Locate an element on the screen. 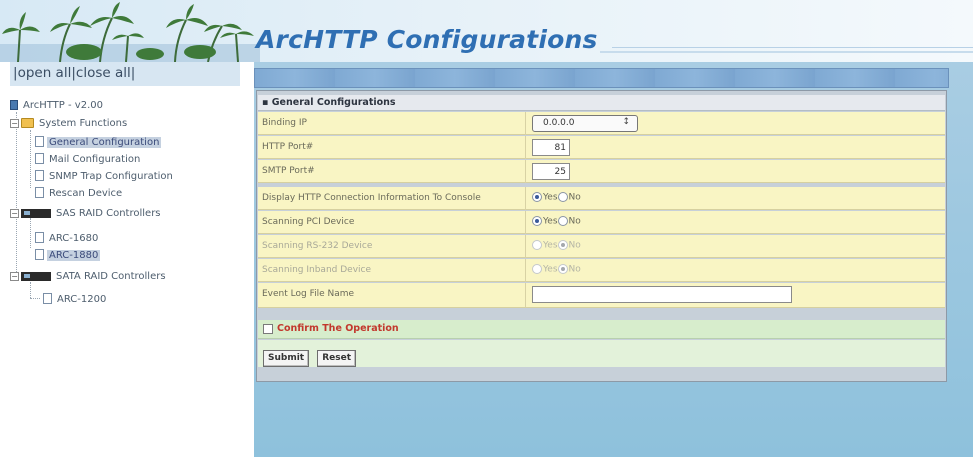  computer-icon is located at coordinates (14, 105).